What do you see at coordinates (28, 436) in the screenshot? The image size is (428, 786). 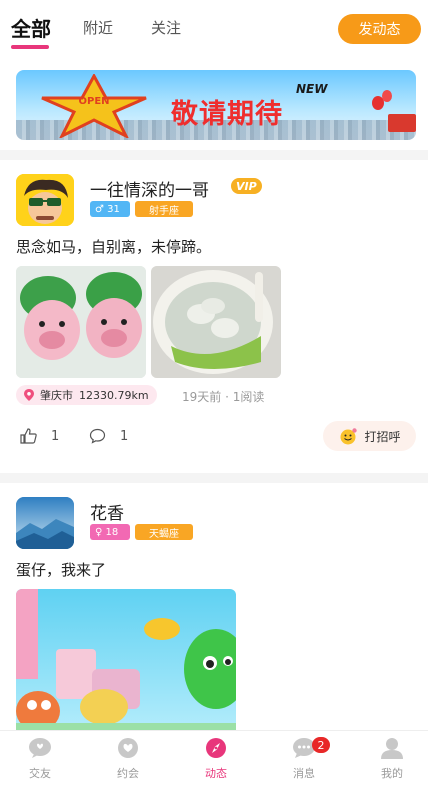 I see `thumbs-up-icon` at bounding box center [28, 436].